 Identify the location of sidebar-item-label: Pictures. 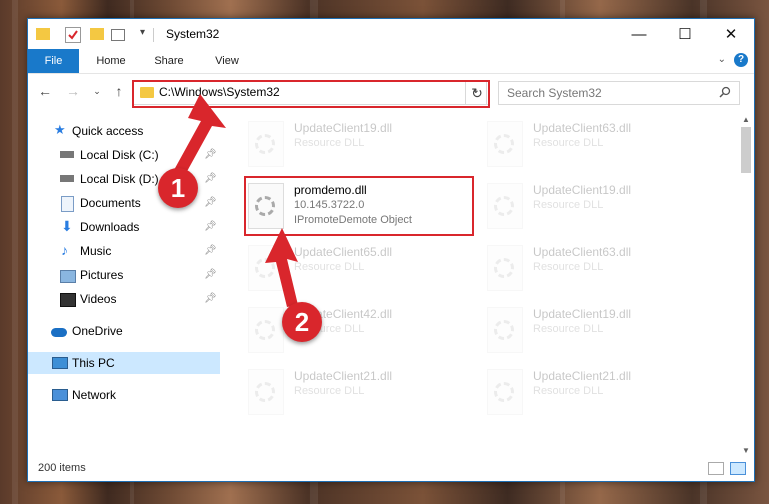
(102, 275).